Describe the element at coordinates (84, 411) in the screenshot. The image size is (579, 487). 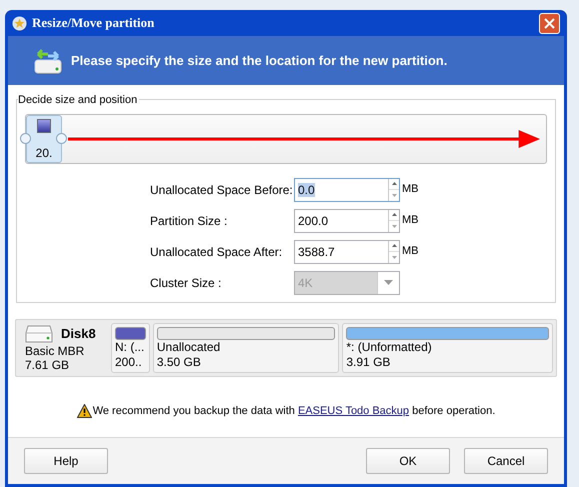
I see `warning-icon` at that location.